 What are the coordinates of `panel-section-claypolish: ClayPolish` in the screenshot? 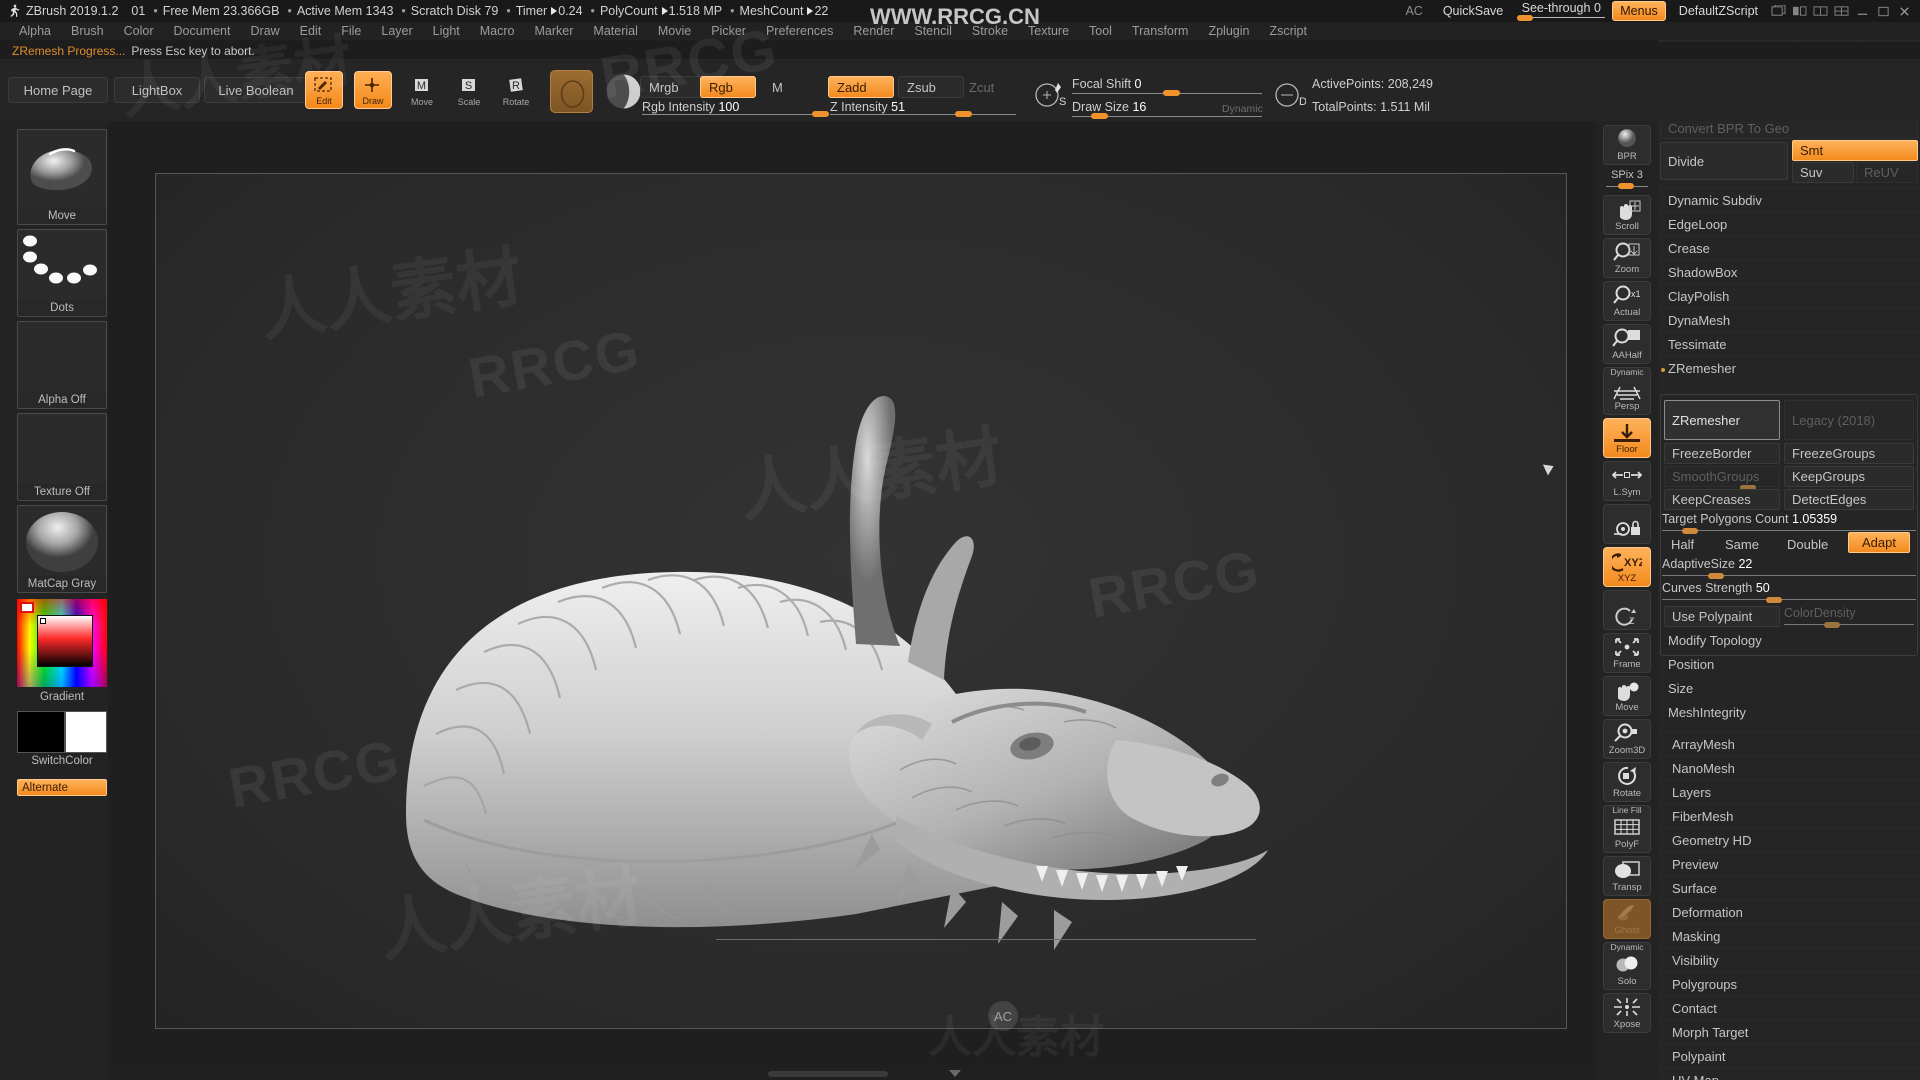 It's located at (1789, 296).